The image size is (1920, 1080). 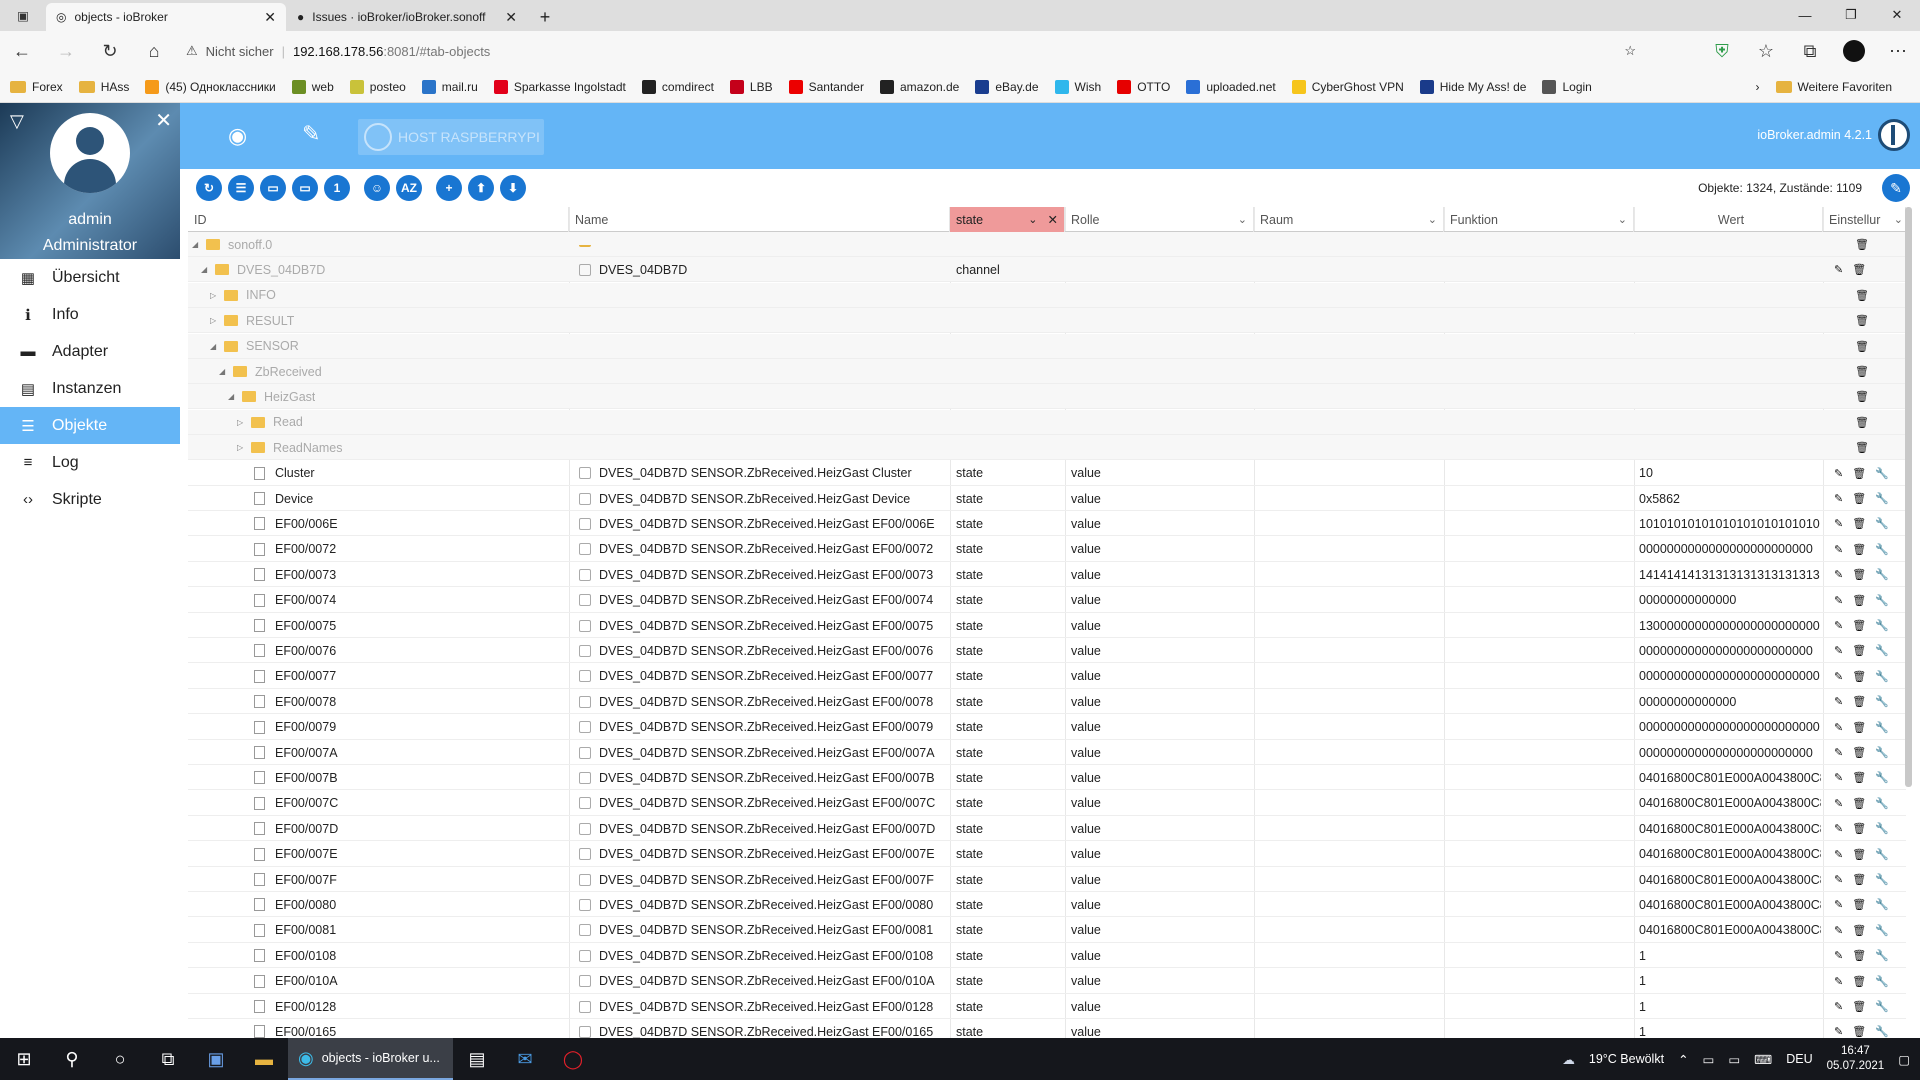 What do you see at coordinates (481, 188) in the screenshot?
I see `upload-button: ⬆` at bounding box center [481, 188].